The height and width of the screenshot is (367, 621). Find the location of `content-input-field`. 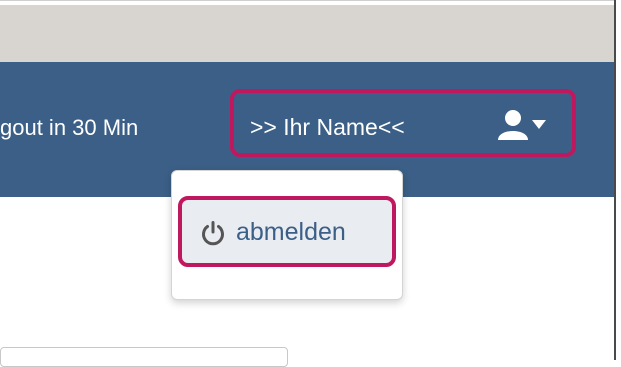

content-input-field is located at coordinates (144, 357).